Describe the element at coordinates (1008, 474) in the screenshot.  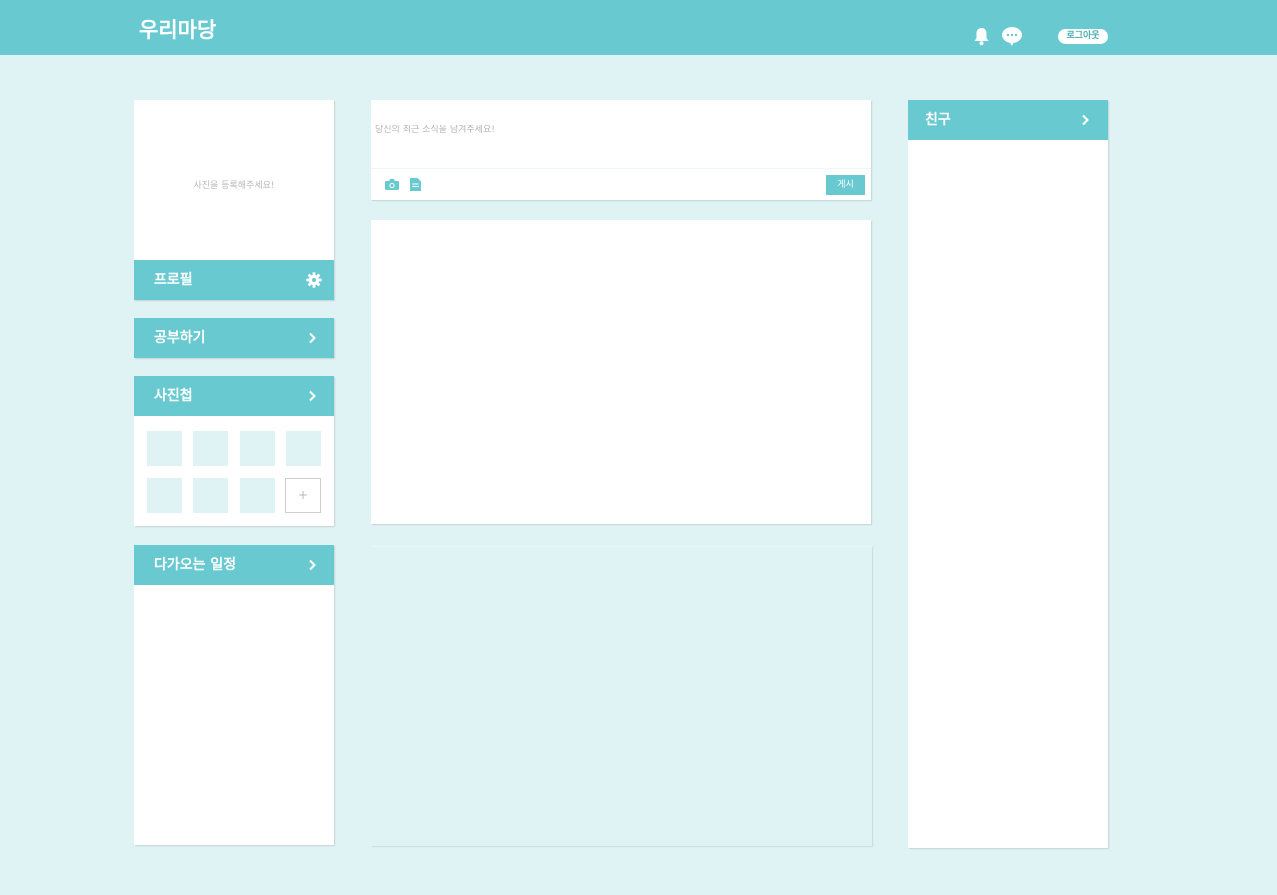
I see `friends-card: 친구` at that location.